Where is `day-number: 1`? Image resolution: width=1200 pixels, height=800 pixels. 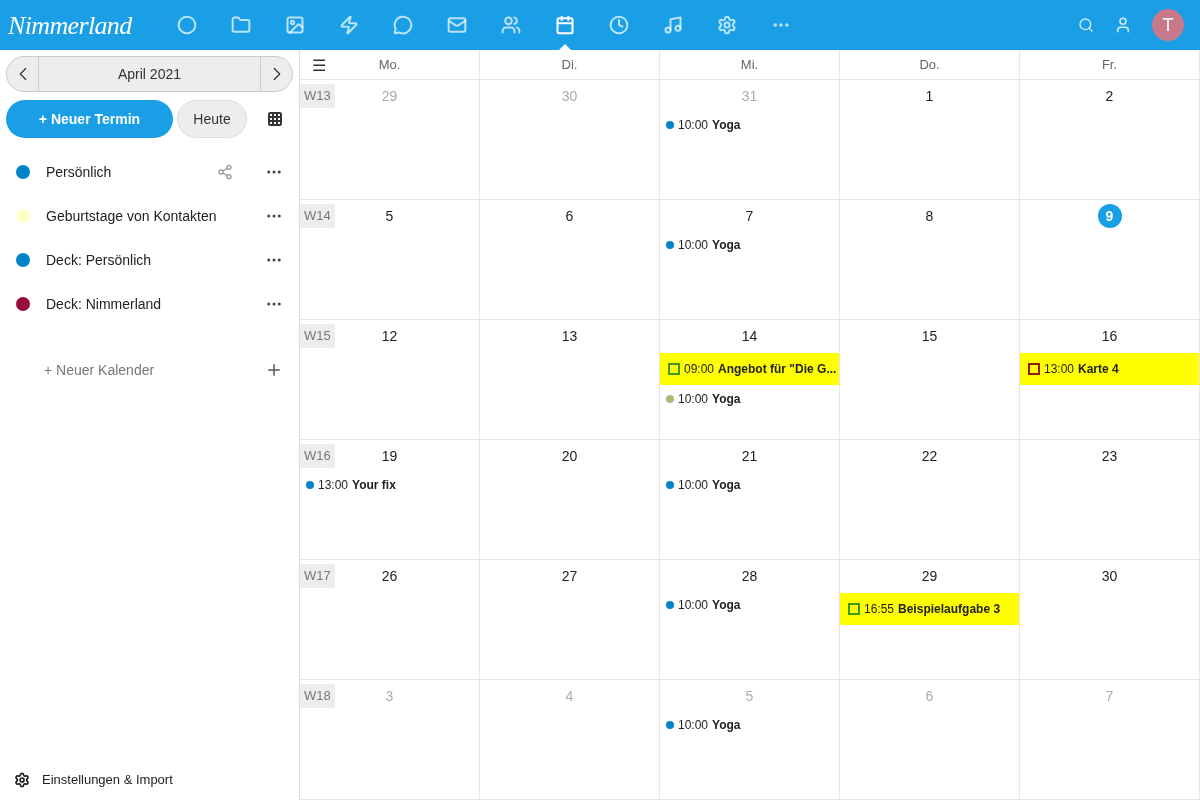 day-number: 1 is located at coordinates (929, 95).